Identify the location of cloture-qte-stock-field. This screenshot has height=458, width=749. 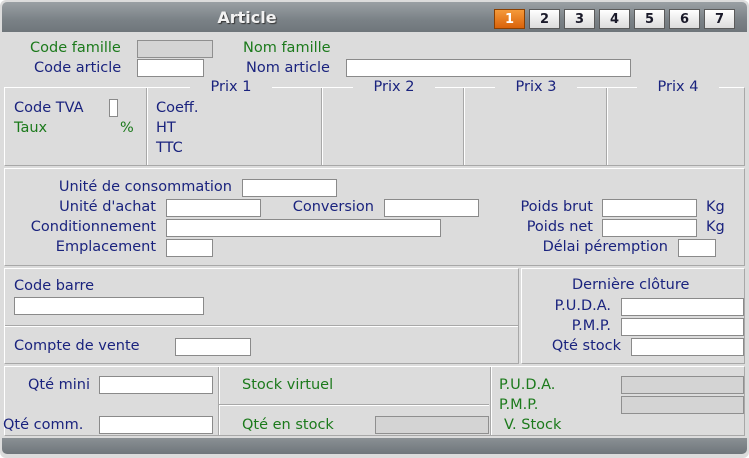
(687, 347).